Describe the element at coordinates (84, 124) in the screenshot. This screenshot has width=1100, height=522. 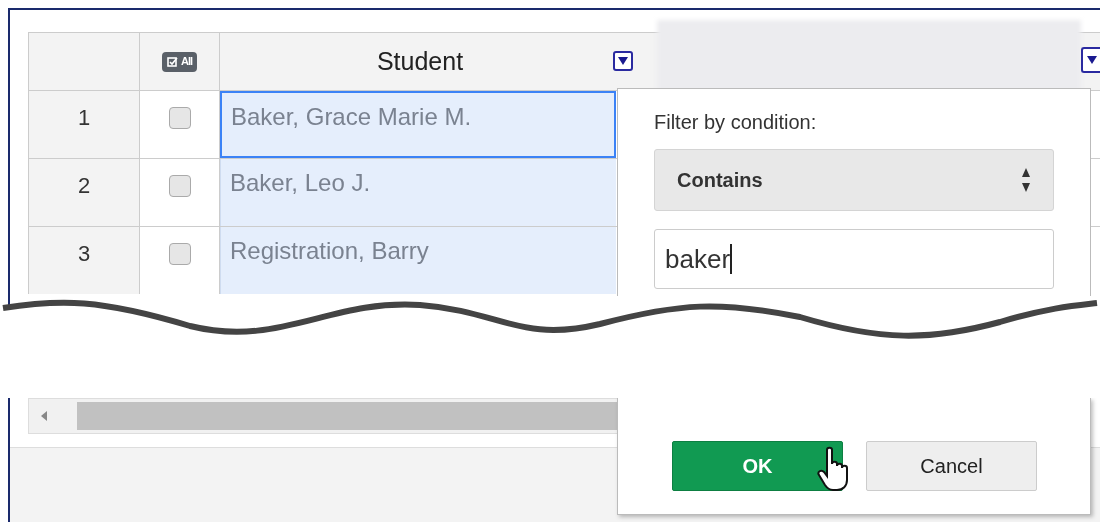
I see `row-number: 1` at that location.